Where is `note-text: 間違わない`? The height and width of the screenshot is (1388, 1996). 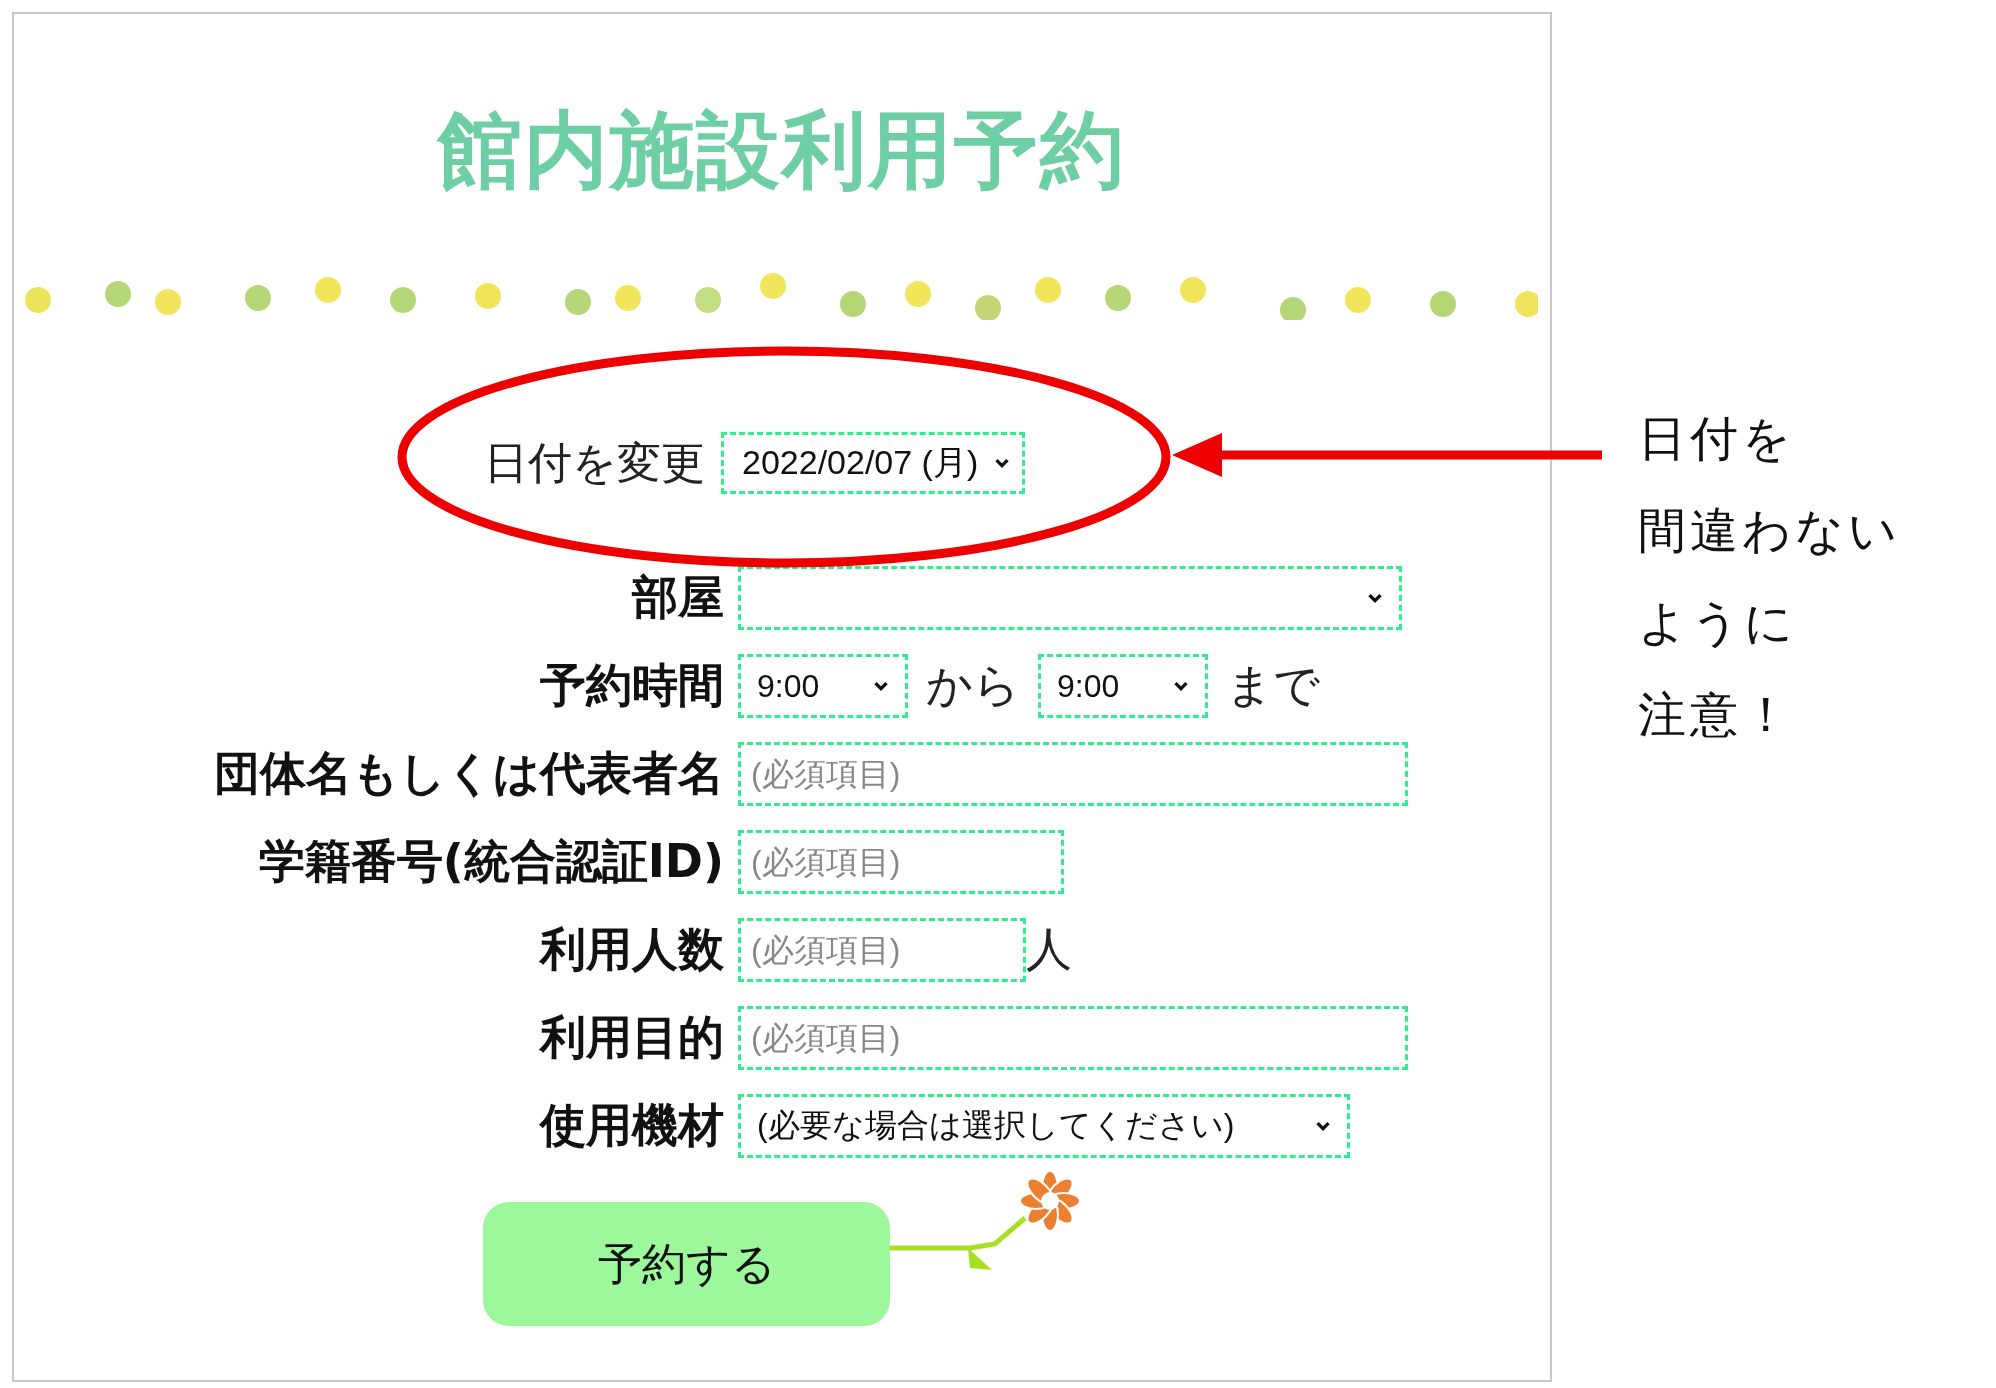
note-text: 間違わない is located at coordinates (1769, 530).